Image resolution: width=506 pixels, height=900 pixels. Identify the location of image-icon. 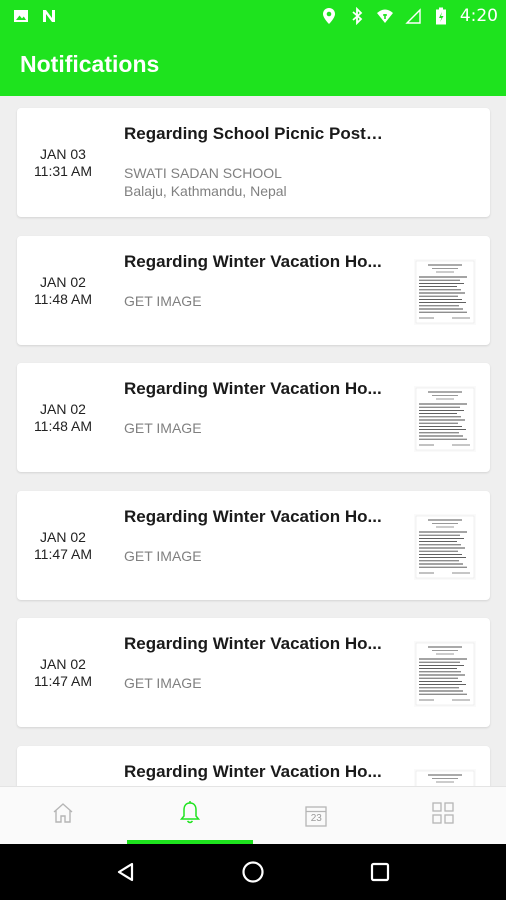
(21, 16).